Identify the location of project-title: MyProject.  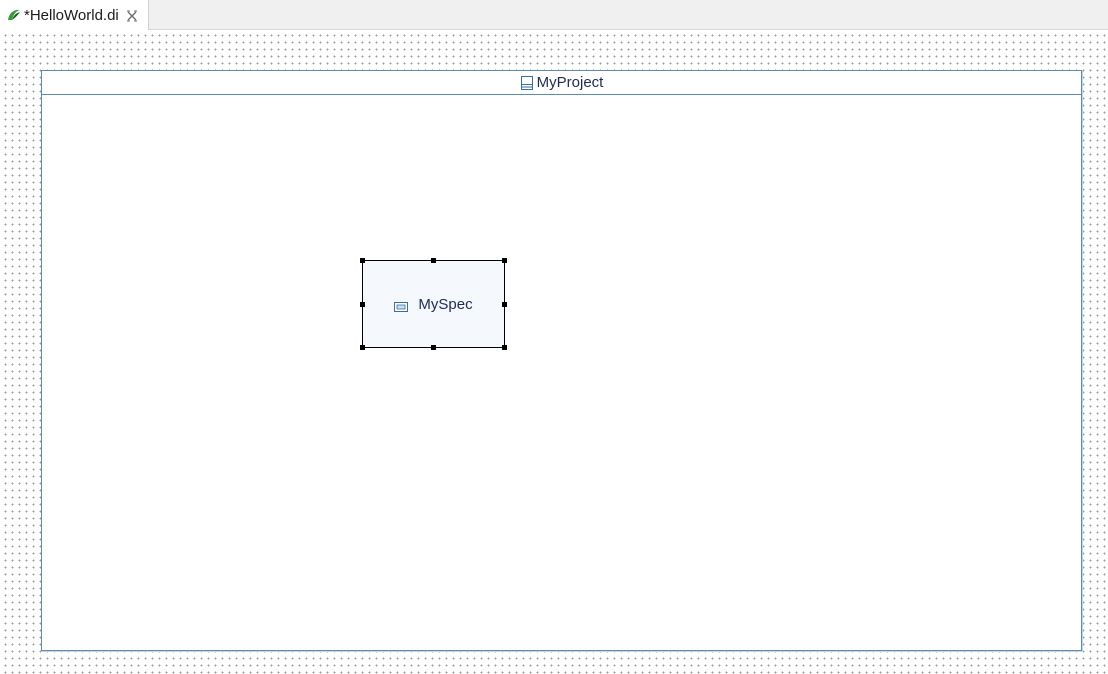
(570, 82).